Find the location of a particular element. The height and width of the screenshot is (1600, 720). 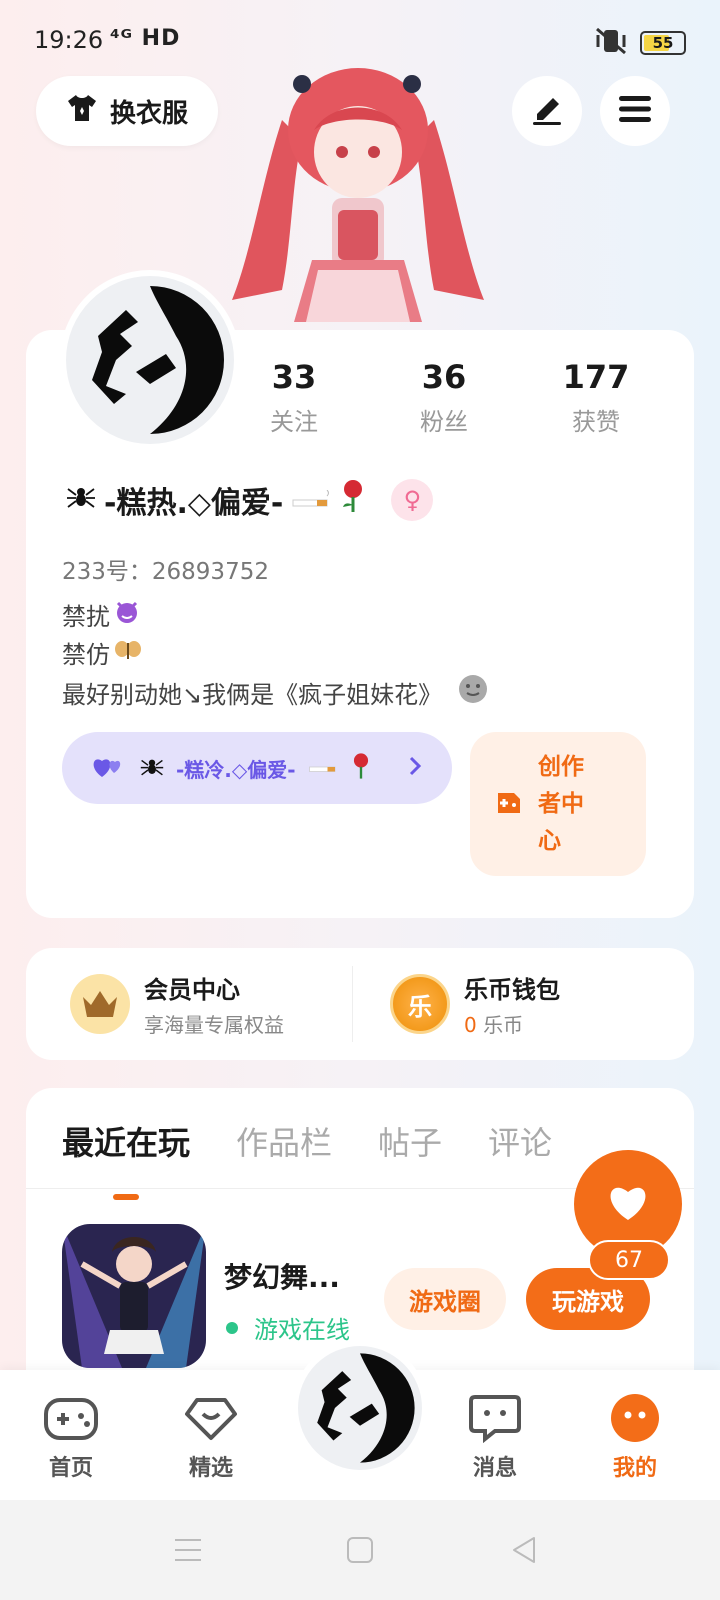

stat-likes: 177 获赞 is located at coordinates (596, 397).